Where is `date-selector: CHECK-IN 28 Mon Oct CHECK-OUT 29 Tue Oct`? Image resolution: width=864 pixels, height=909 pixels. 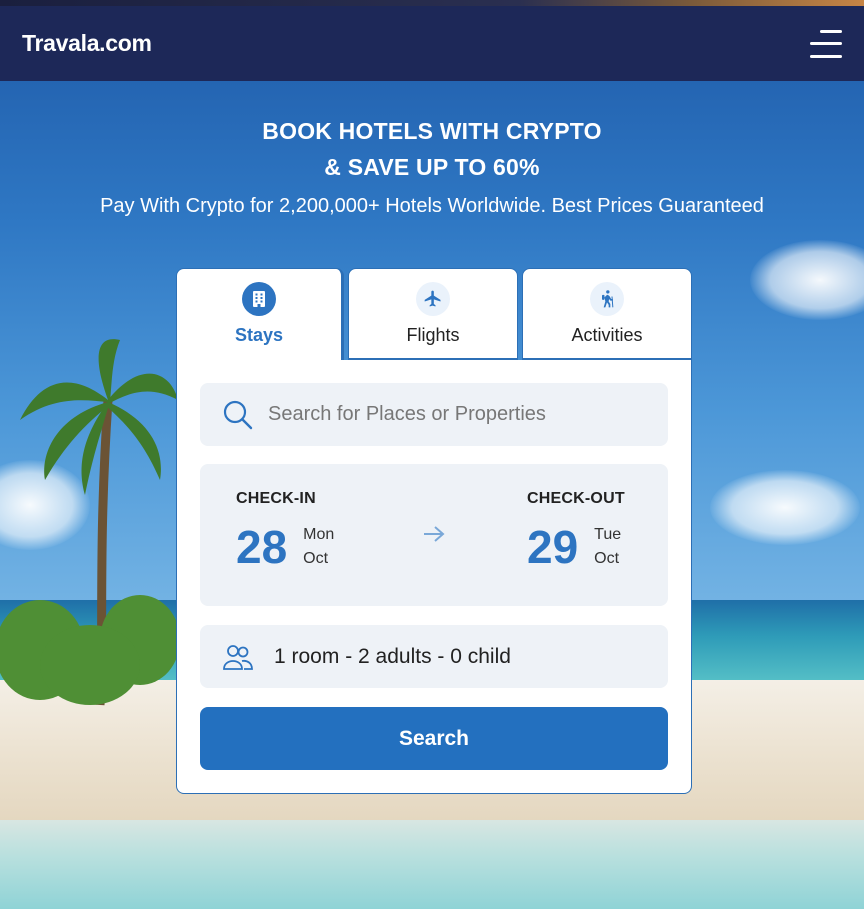
date-selector: CHECK-IN 28 Mon Oct CHECK-OUT 29 Tue Oct is located at coordinates (434, 535).